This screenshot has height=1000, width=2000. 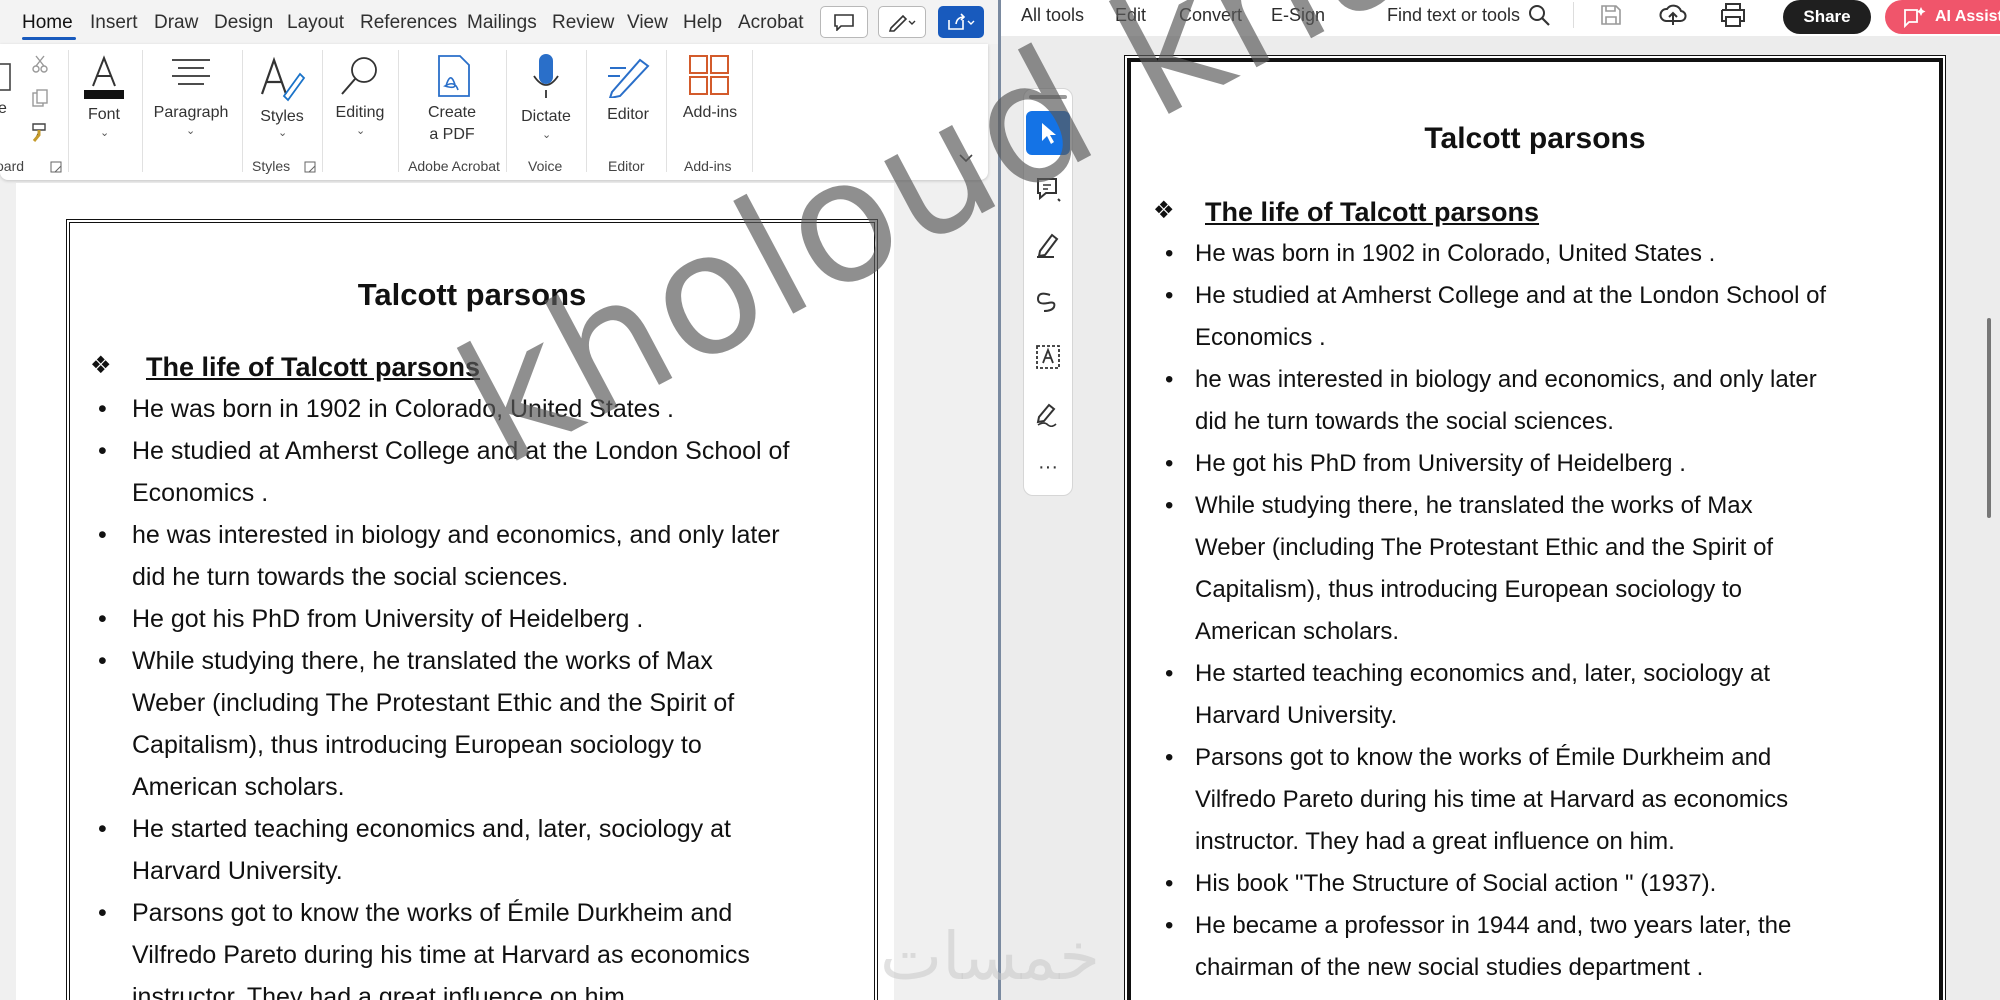 What do you see at coordinates (454, 76) in the screenshot?
I see `pdf-icon` at bounding box center [454, 76].